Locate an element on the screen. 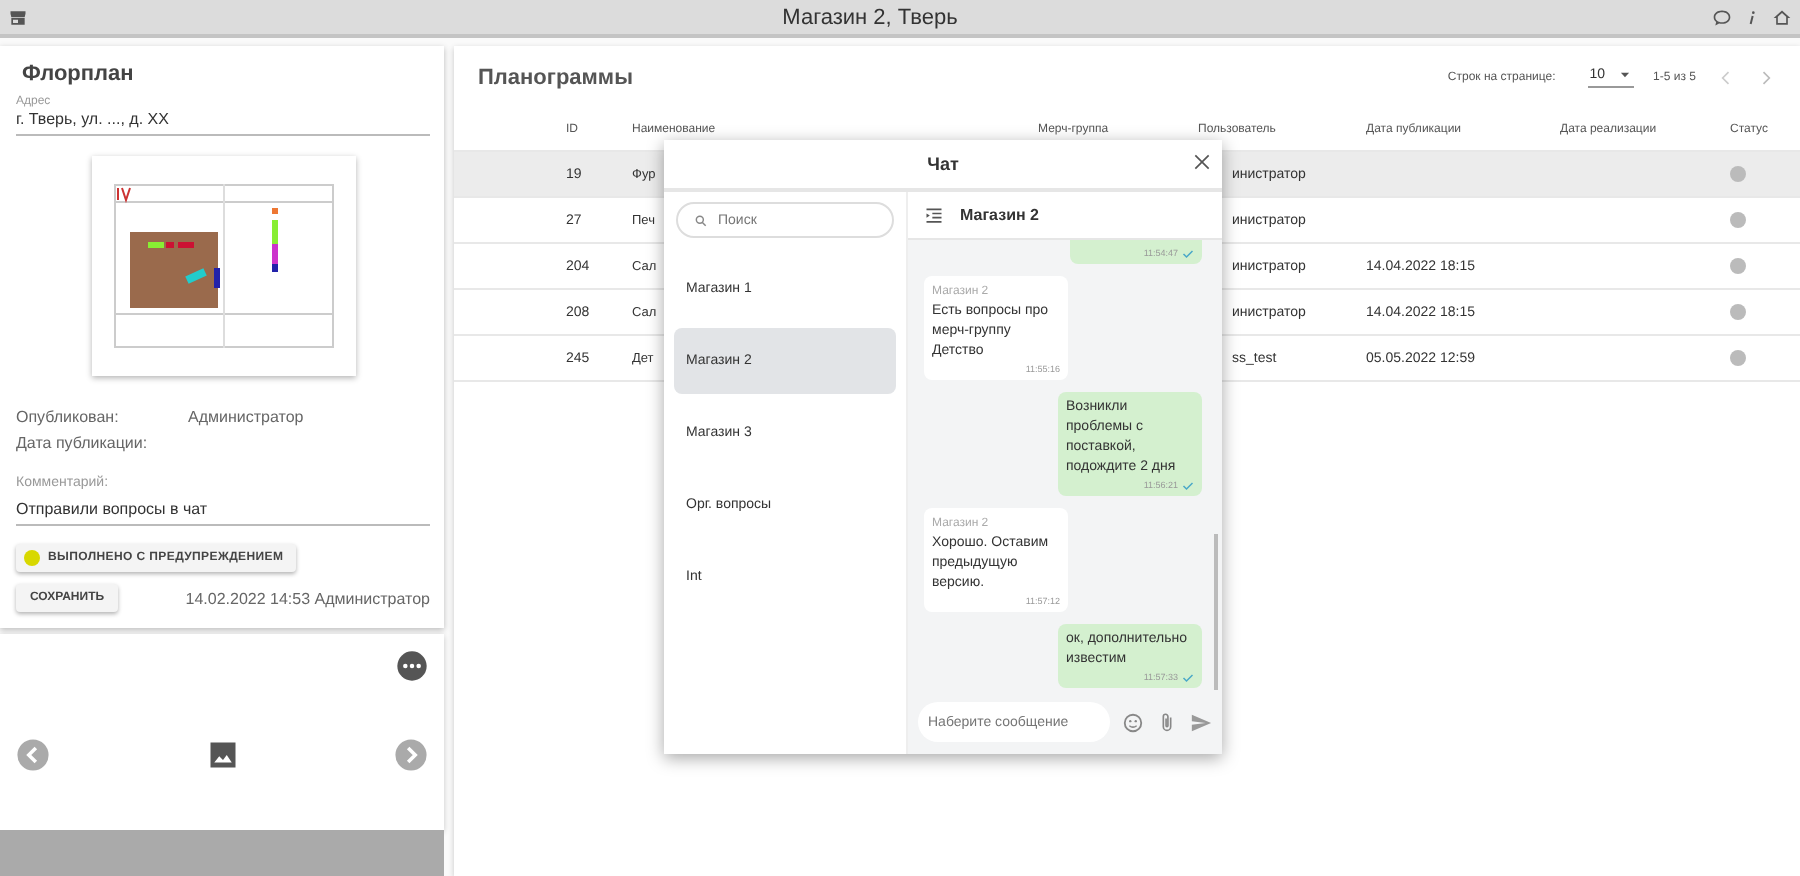  comment-field: Отправили вопросы в чат is located at coordinates (223, 512).